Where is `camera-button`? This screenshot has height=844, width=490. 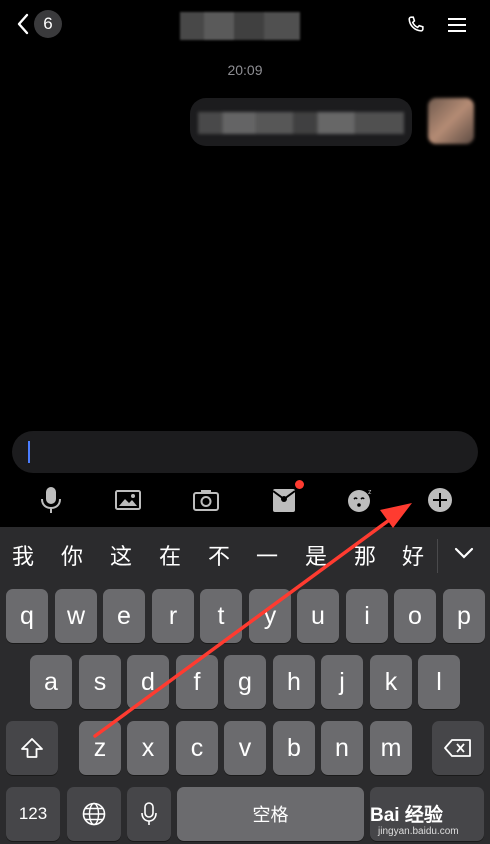 camera-button is located at coordinates (206, 500).